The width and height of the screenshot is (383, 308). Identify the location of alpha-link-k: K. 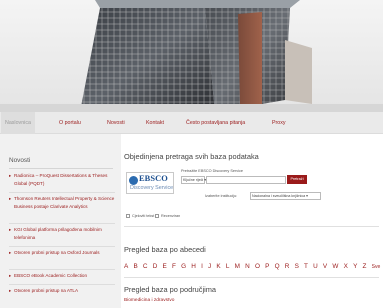
(218, 266).